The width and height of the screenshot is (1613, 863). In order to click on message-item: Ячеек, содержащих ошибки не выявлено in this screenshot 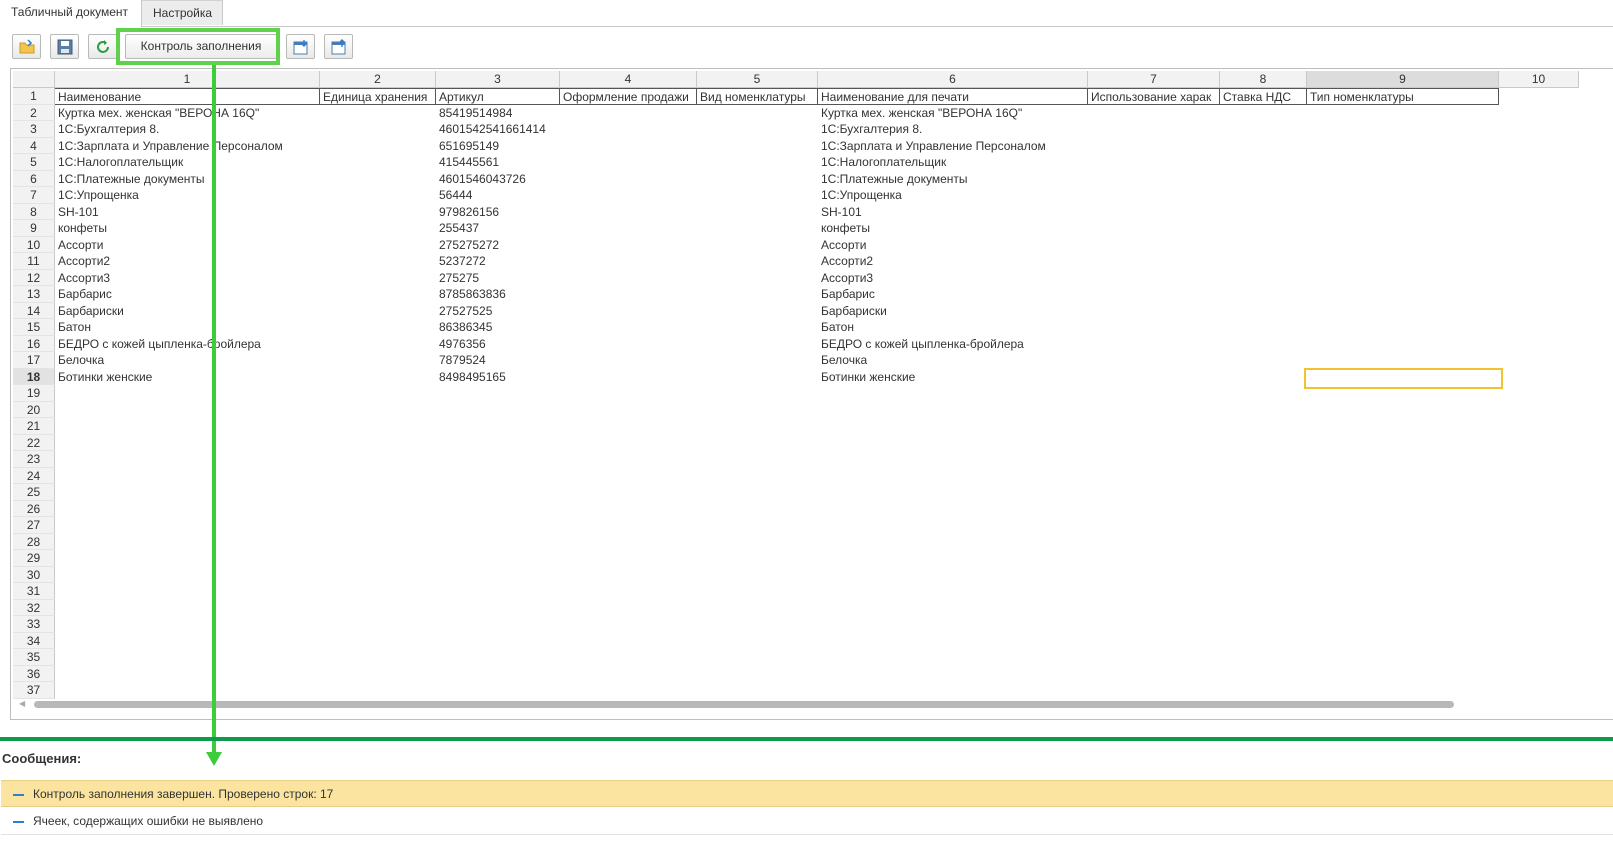, I will do `click(807, 821)`.